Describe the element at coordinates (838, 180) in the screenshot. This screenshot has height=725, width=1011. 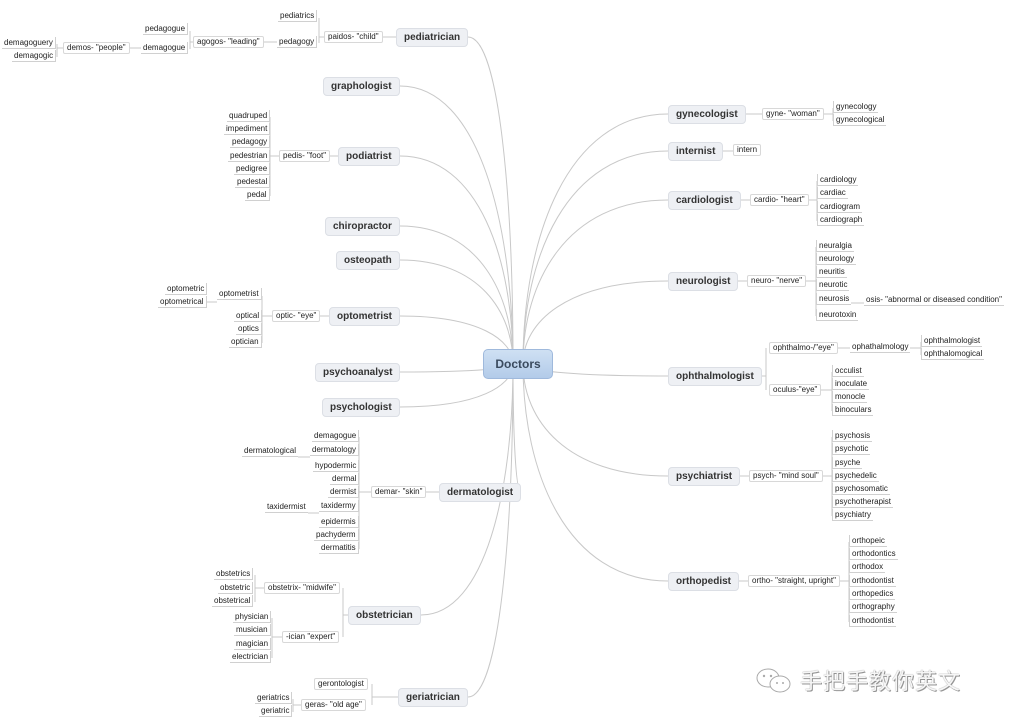
I see `word-leaf: cardiology` at that location.